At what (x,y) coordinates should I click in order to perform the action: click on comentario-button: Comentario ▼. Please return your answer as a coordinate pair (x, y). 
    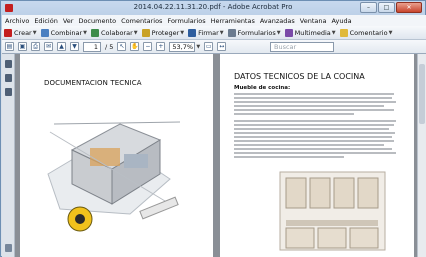
    Looking at the image, I should click on (366, 32).